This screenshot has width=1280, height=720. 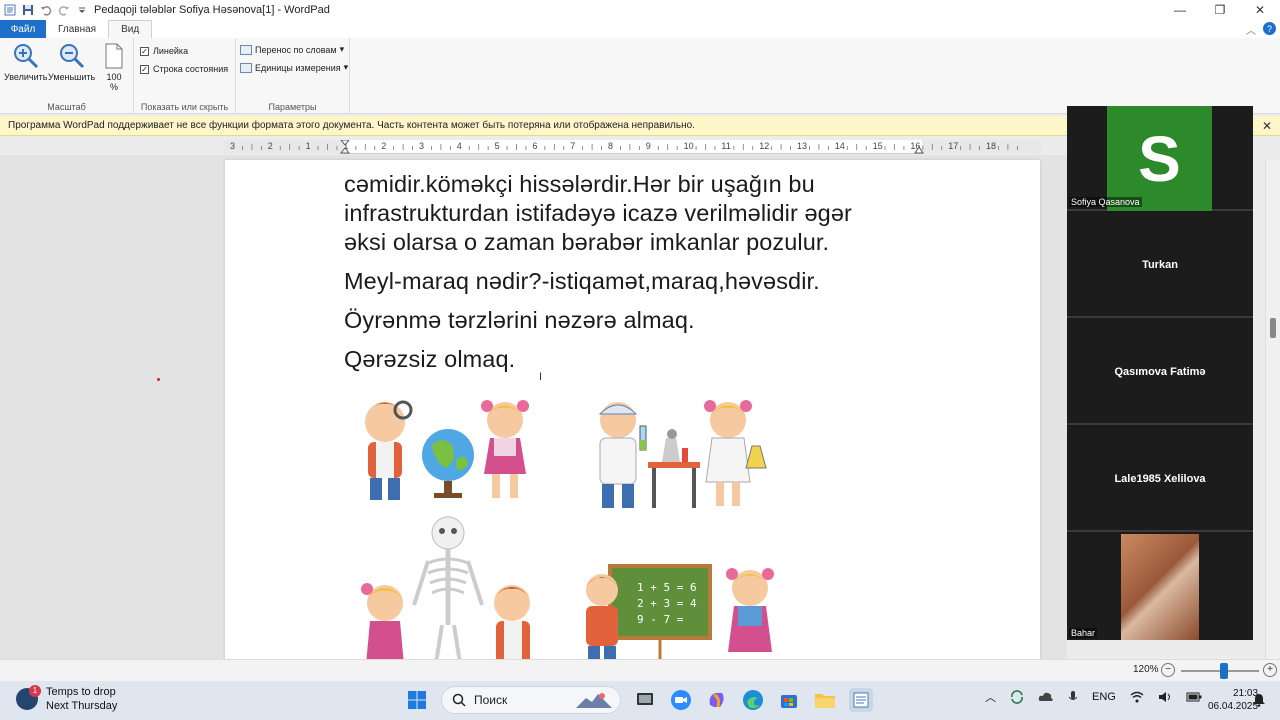 I want to click on taskbar-search: Поиск, so click(x=531, y=700).